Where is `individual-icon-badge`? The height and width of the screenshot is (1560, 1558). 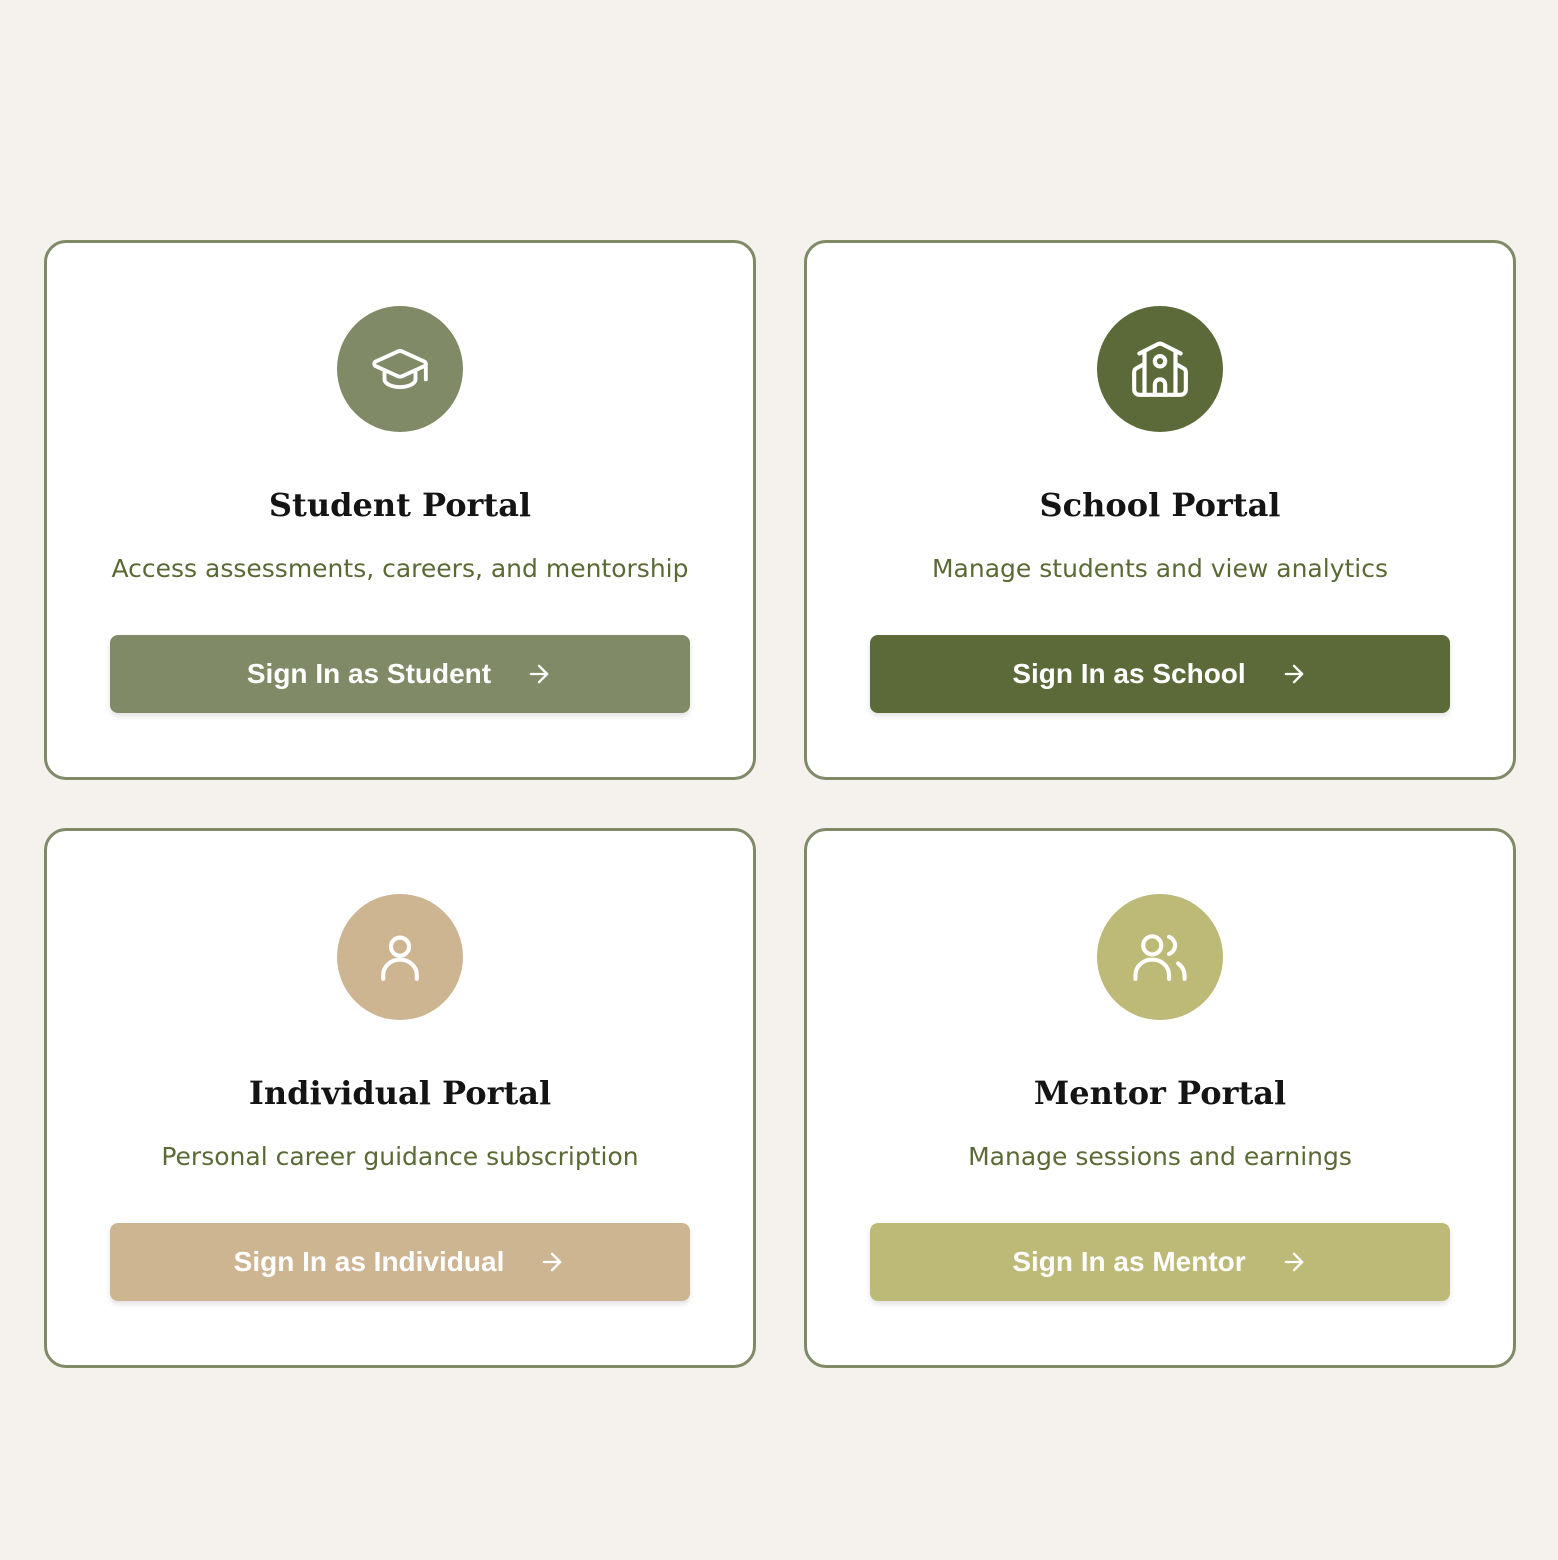 individual-icon-badge is located at coordinates (400, 957).